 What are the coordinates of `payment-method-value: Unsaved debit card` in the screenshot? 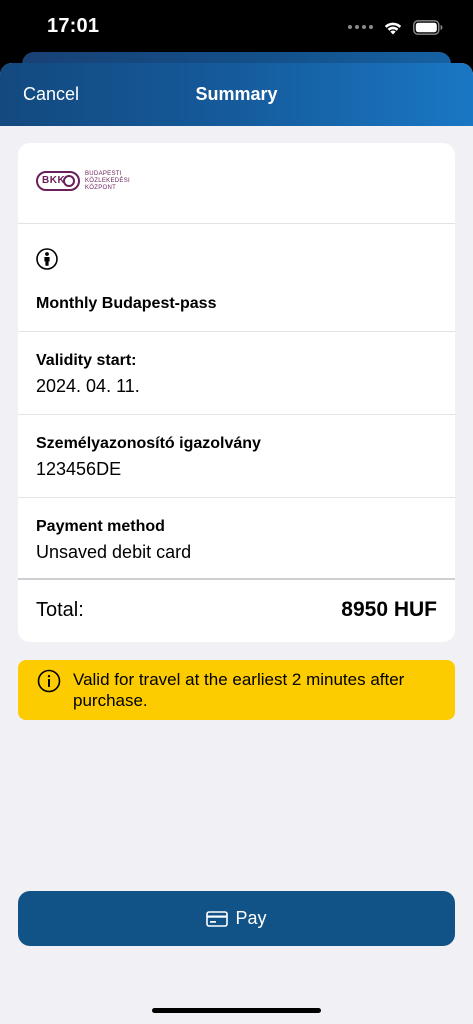 It's located at (114, 552).